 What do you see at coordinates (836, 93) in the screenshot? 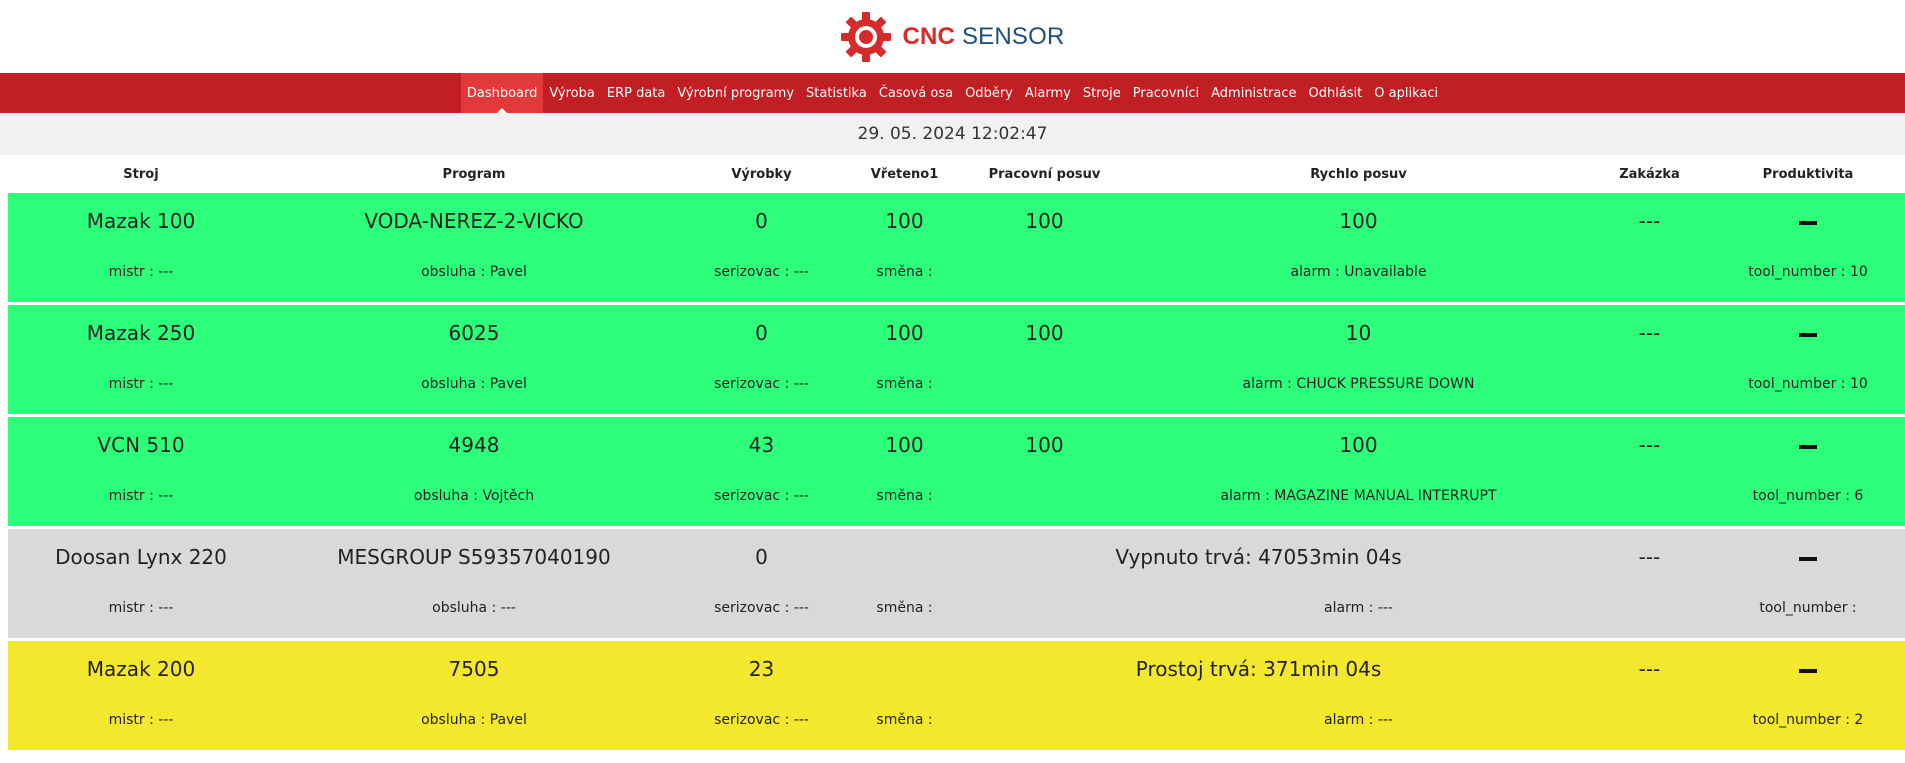
I see `nav-statistika: Statistika` at bounding box center [836, 93].